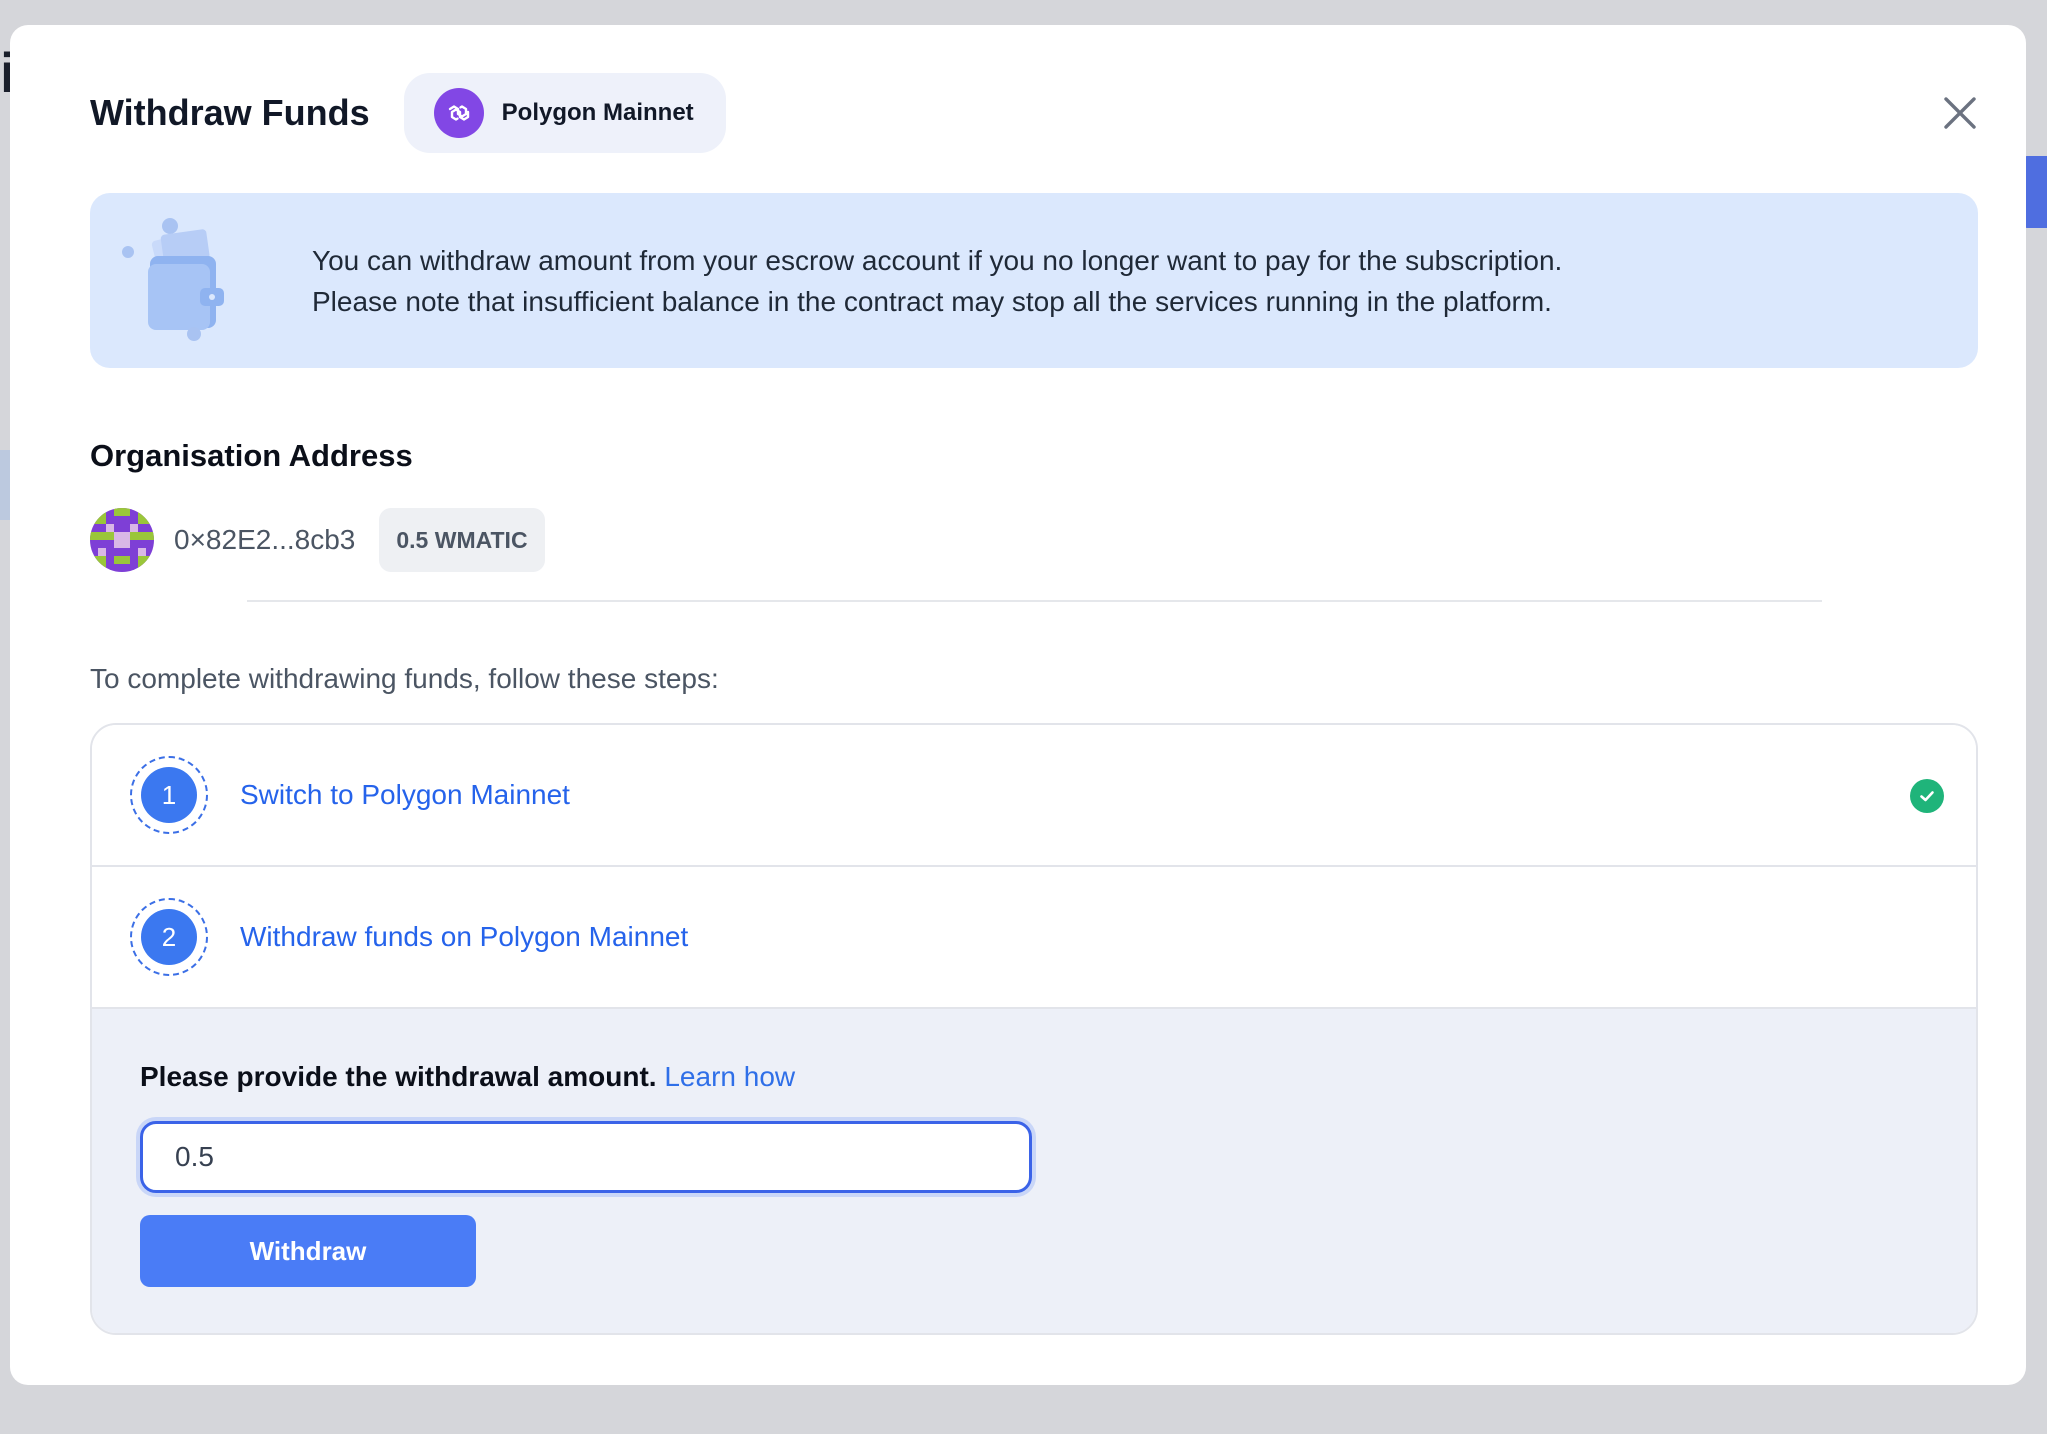 The width and height of the screenshot is (2047, 1434). Describe the element at coordinates (462, 540) in the screenshot. I see `balance-badge: 0.5 WMATIC` at that location.